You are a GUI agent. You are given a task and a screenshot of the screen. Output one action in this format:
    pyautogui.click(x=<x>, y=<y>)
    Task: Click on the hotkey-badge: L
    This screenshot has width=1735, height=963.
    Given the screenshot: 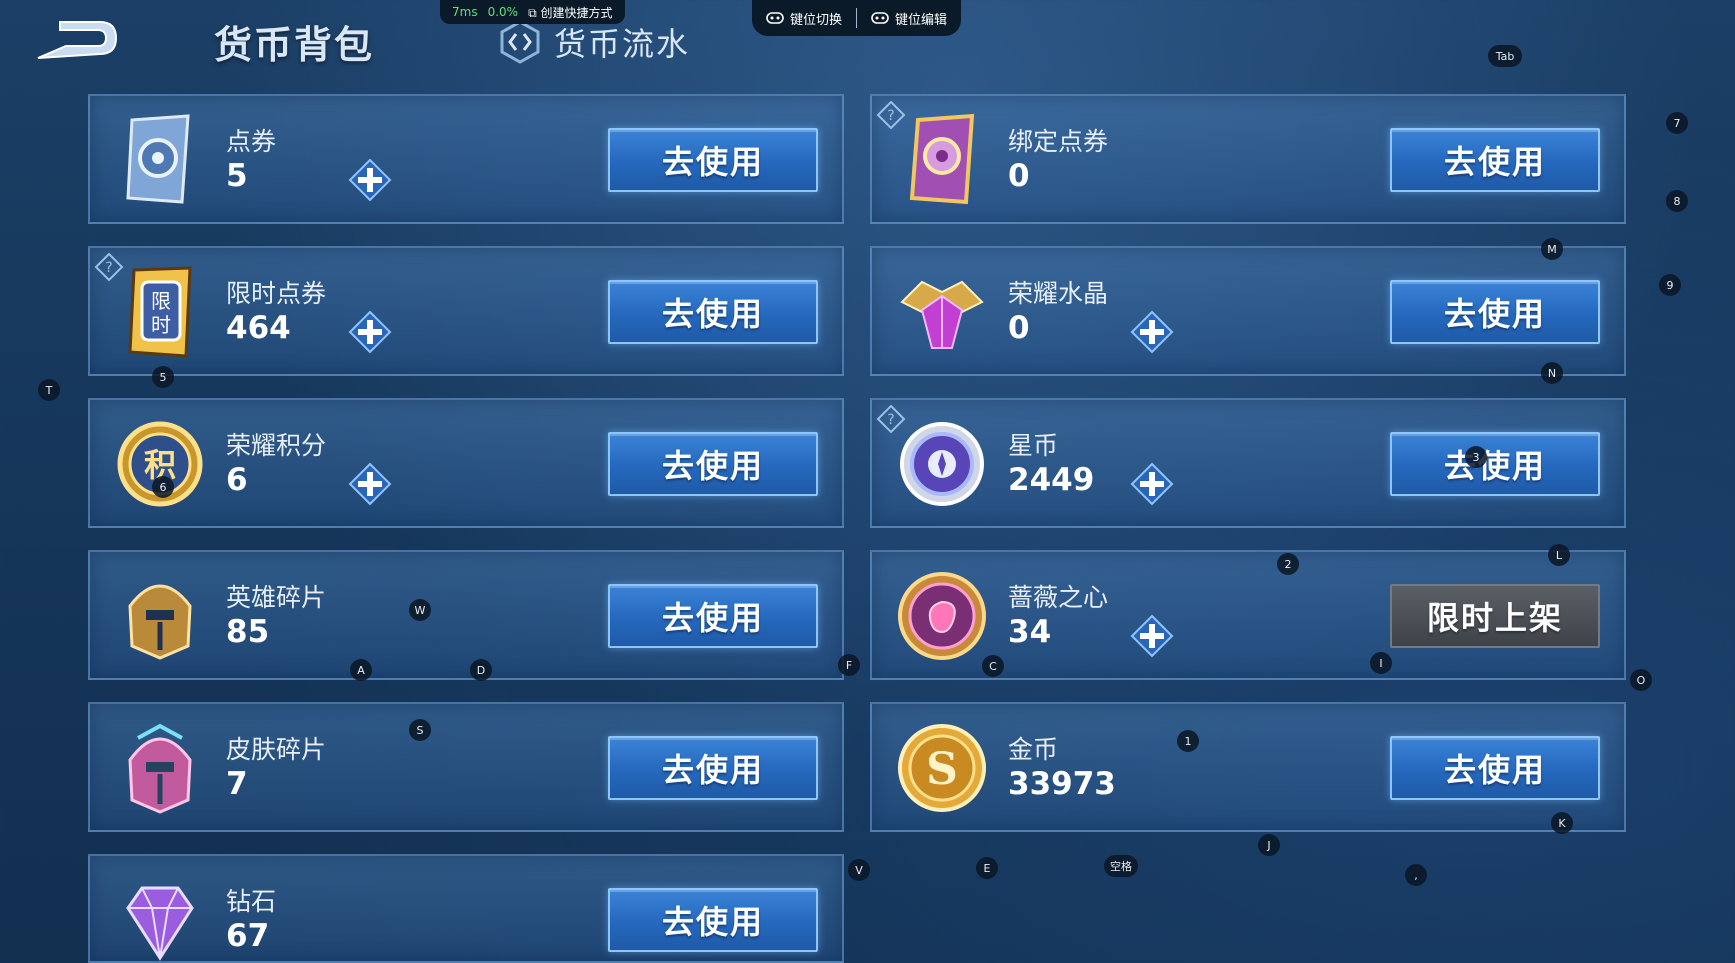 What is the action you would take?
    pyautogui.click(x=1559, y=555)
    